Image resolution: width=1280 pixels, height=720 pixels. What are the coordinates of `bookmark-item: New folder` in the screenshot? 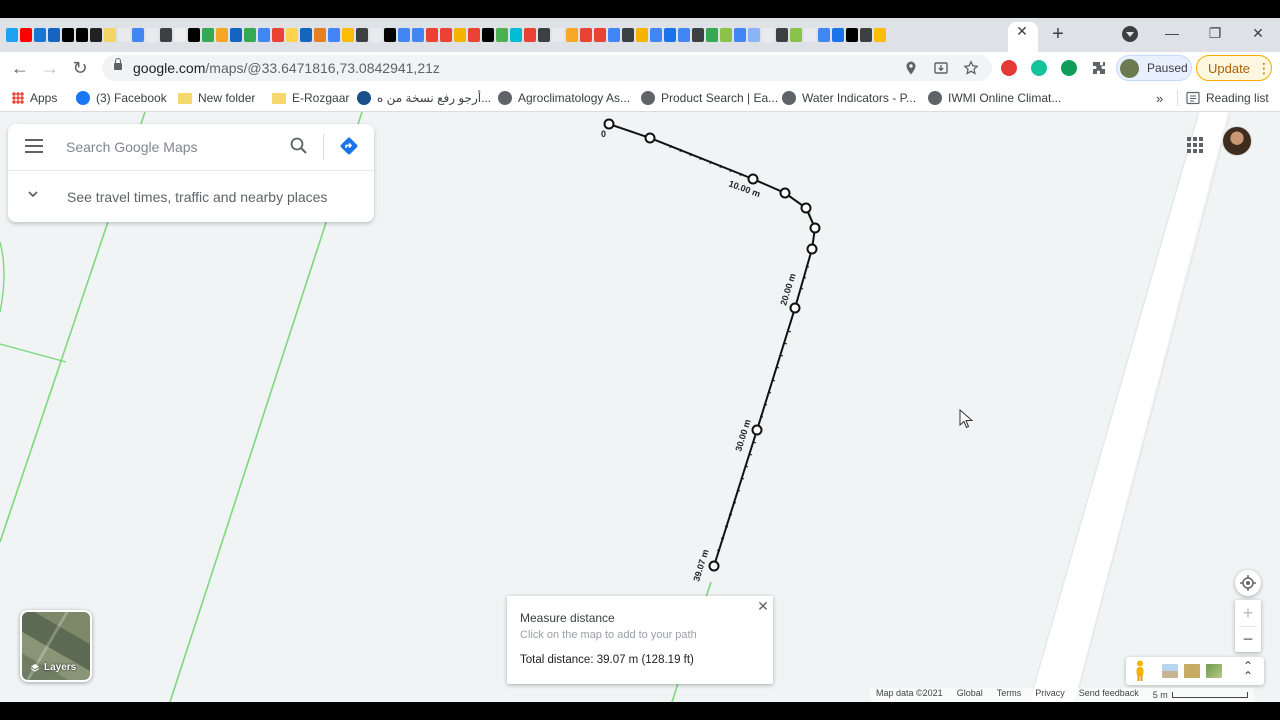 It's located at (216, 98).